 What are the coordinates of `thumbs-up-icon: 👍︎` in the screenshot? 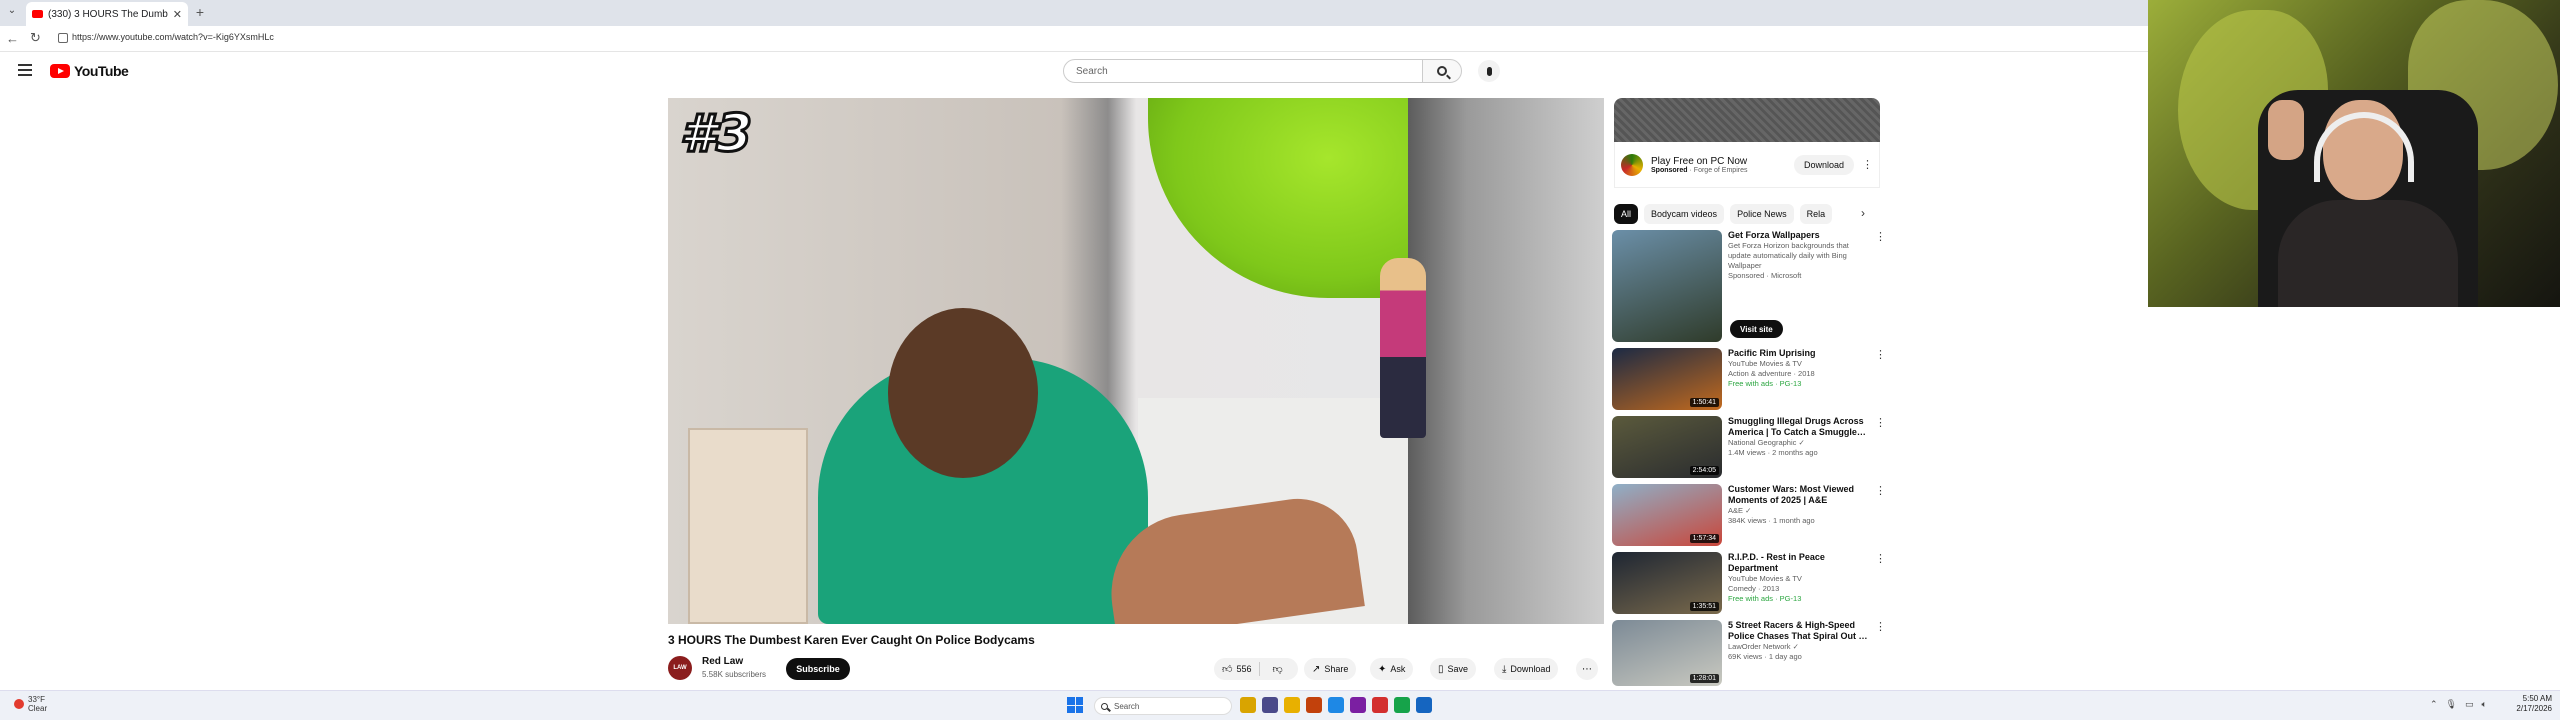 It's located at (1227, 669).